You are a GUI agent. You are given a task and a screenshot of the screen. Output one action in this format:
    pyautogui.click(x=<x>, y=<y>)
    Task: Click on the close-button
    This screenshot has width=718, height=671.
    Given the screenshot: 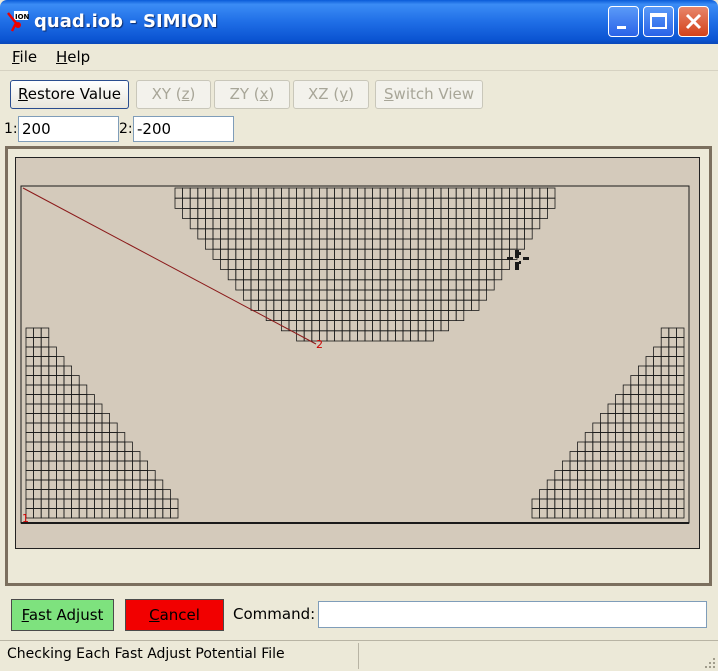 What is the action you would take?
    pyautogui.click(x=693, y=21)
    